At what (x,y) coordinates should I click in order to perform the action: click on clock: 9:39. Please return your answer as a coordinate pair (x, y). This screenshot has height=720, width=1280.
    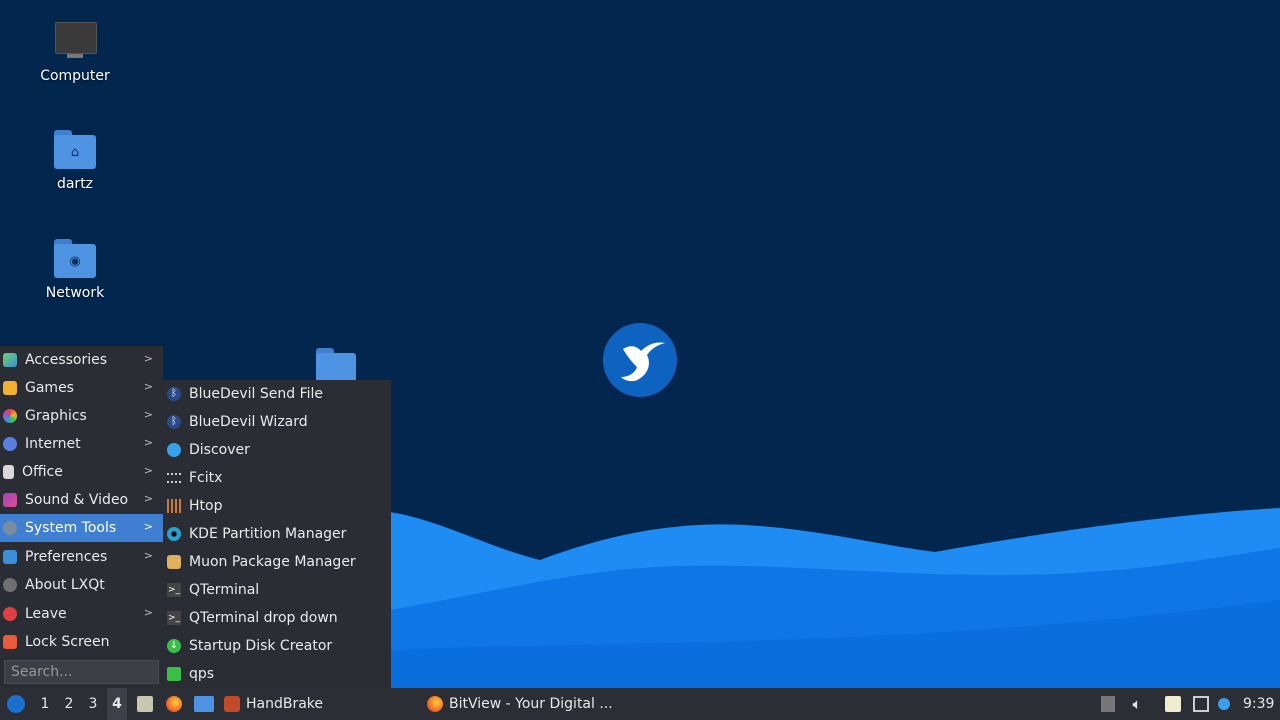
    Looking at the image, I should click on (1260, 704).